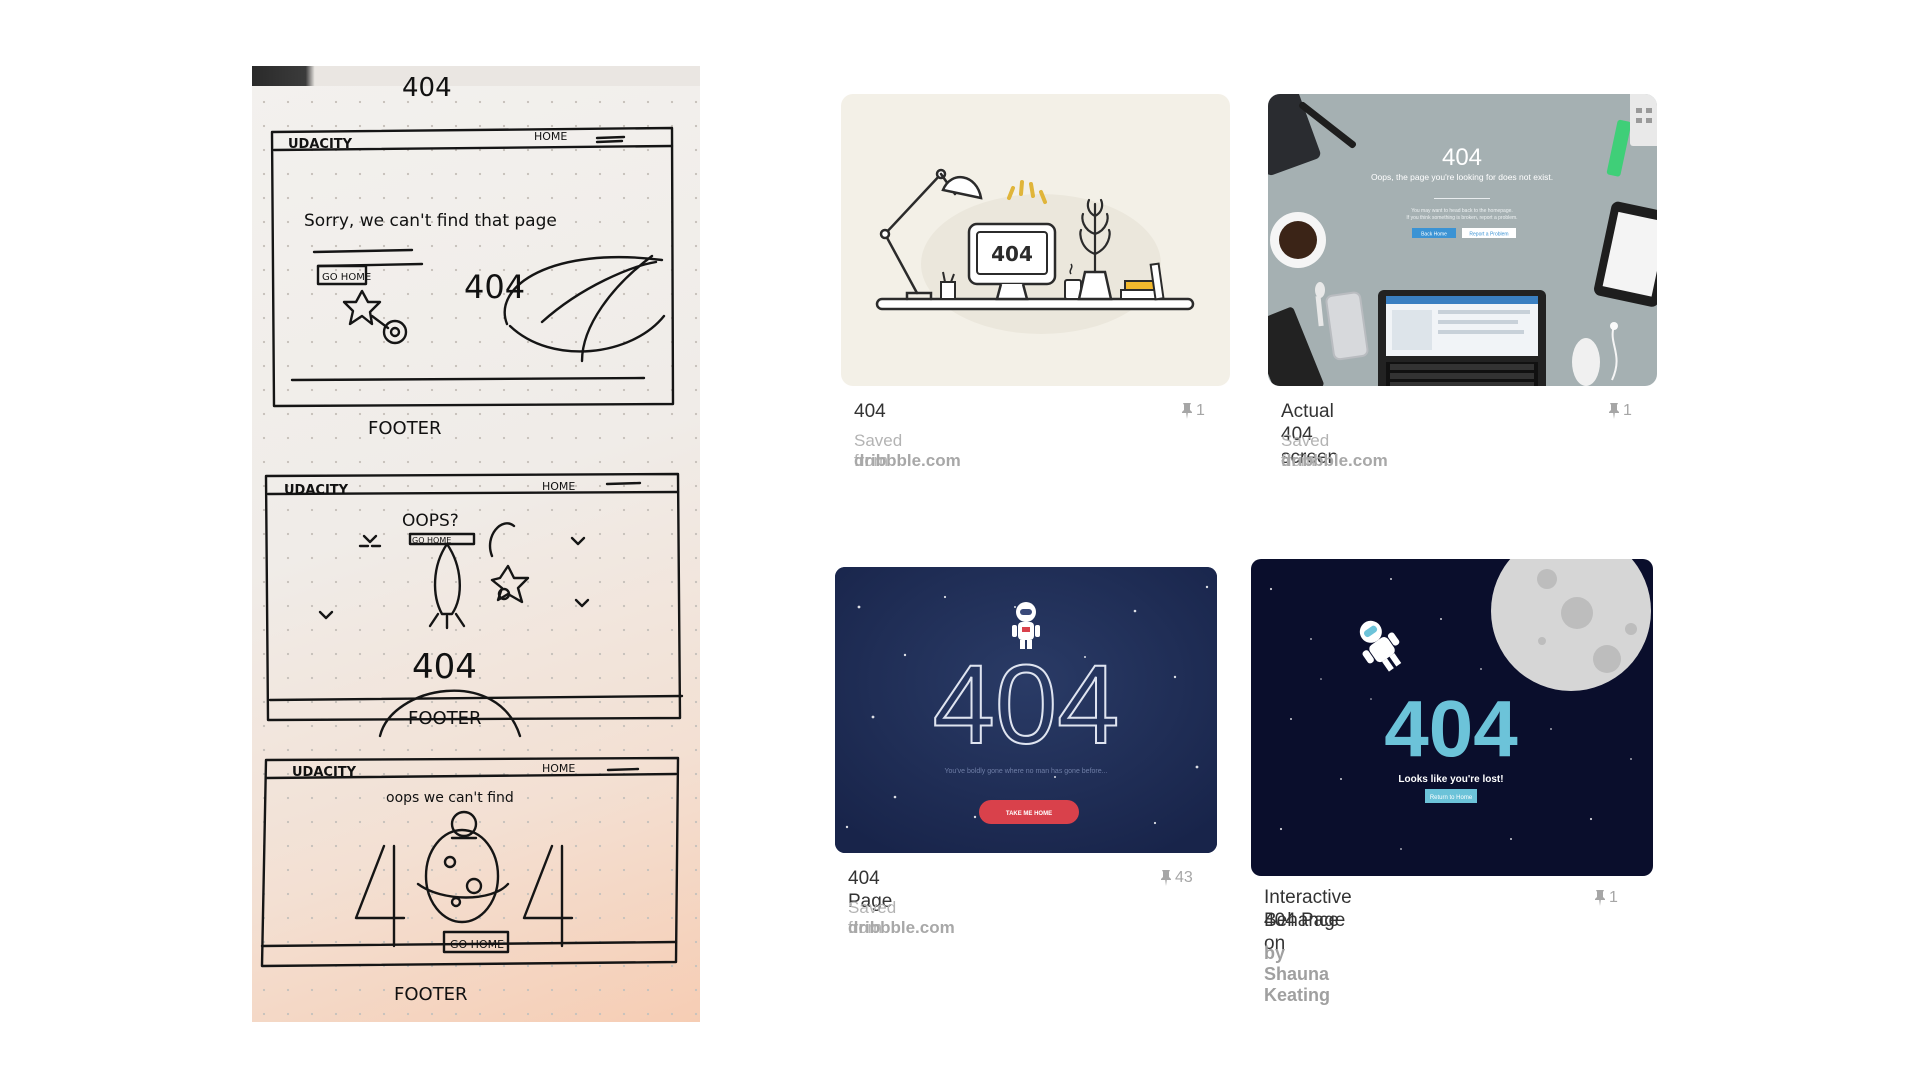  Describe the element at coordinates (1301, 920) in the screenshot. I see `pin-title-line2: Behance` at that location.